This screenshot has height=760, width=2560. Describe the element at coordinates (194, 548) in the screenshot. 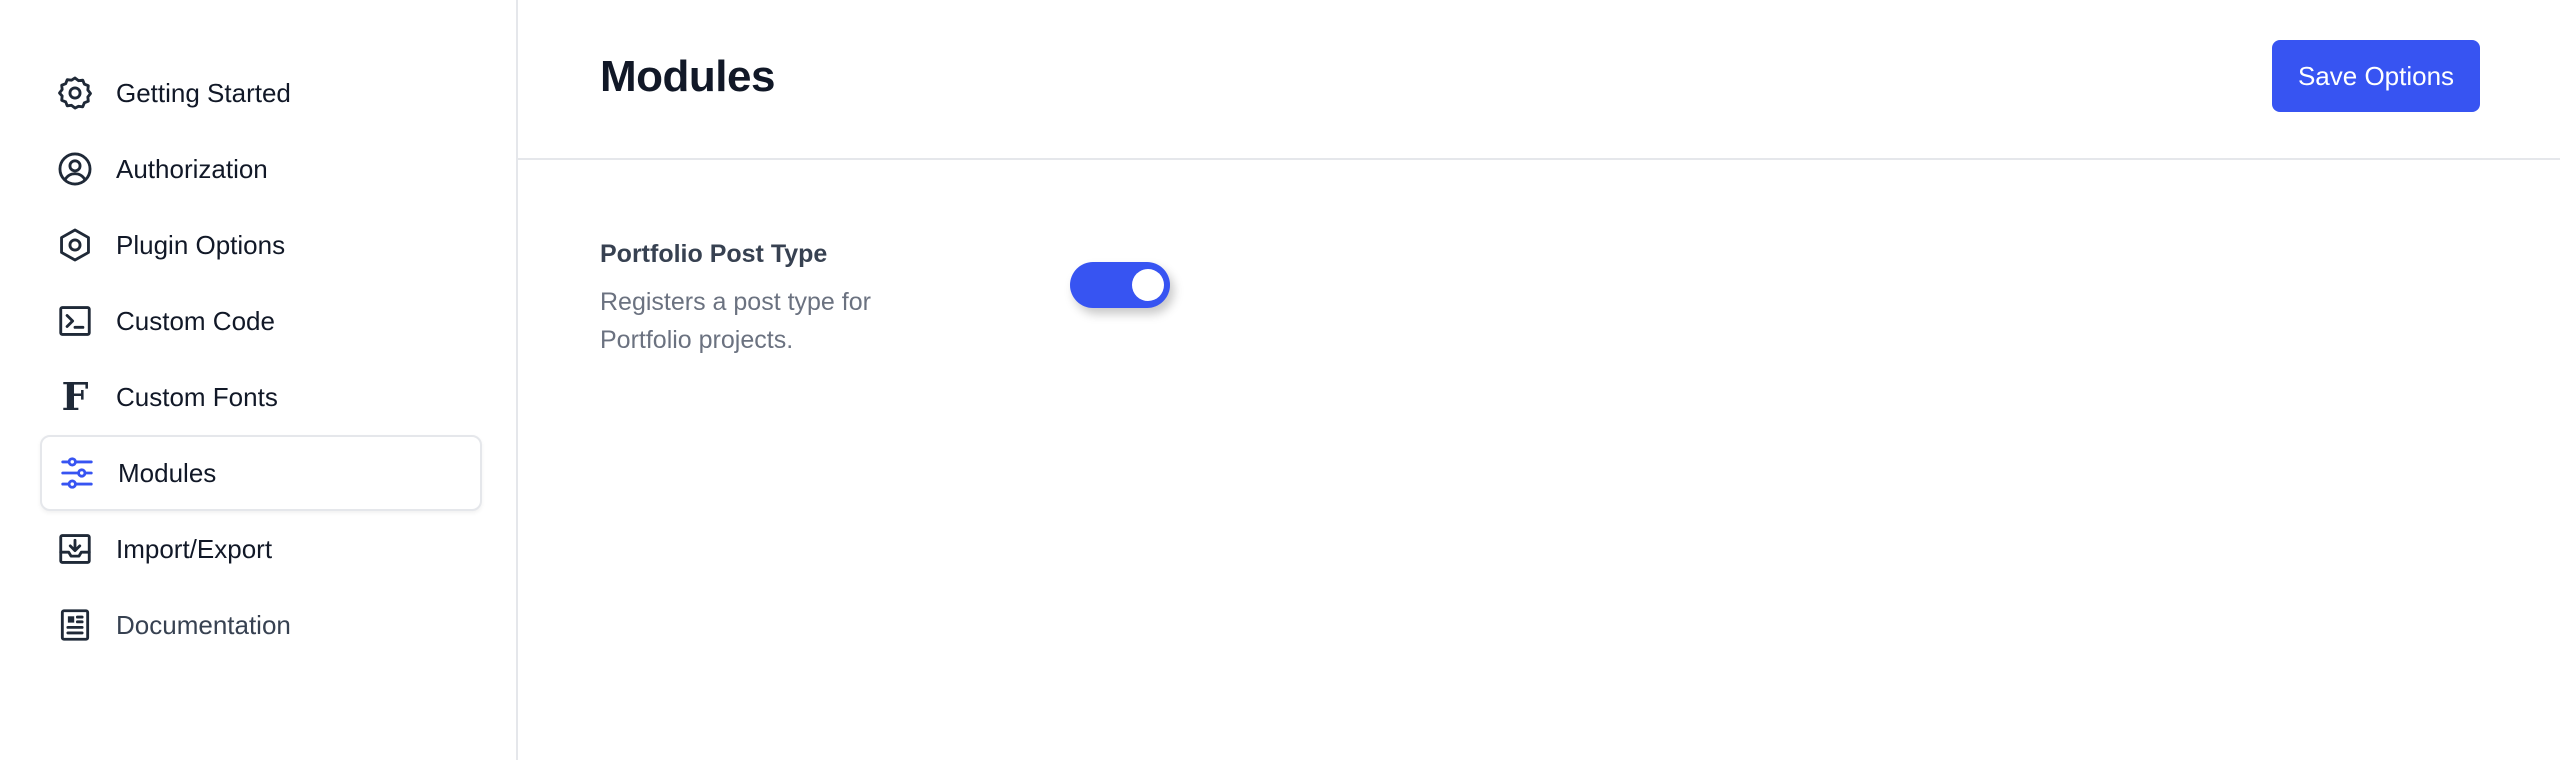

I see `sidebar-item-label: Import/Export` at that location.